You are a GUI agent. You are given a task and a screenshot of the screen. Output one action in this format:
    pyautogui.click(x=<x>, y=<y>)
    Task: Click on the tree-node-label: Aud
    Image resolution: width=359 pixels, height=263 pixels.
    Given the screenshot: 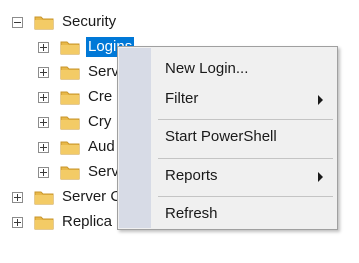 What is the action you would take?
    pyautogui.click(x=101, y=146)
    